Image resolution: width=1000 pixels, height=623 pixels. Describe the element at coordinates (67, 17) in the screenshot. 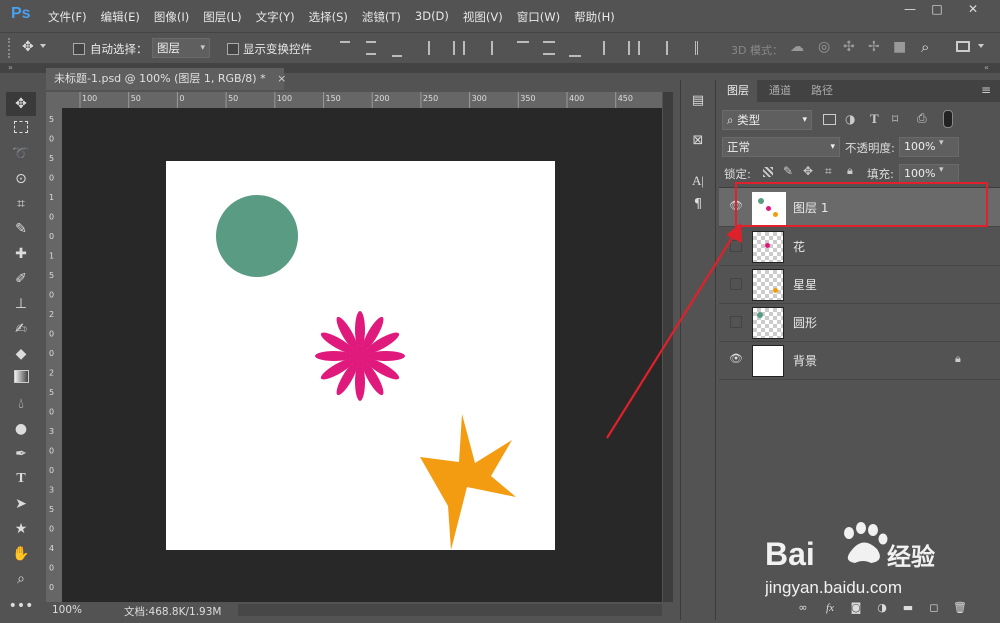

I see `menu-file: 文件(F)` at that location.